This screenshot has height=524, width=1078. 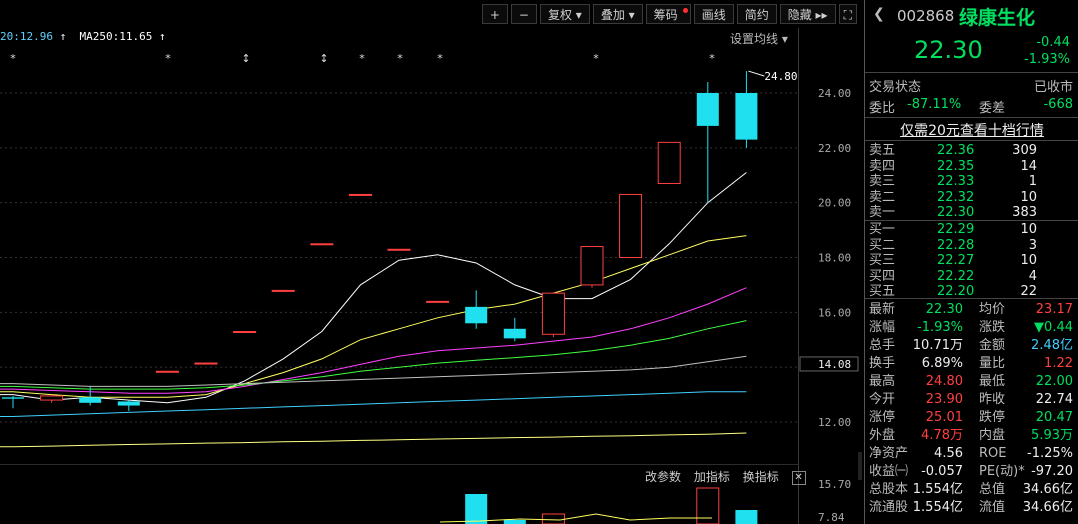 I want to click on stat-value: -97.20, so click(x=1052, y=471).